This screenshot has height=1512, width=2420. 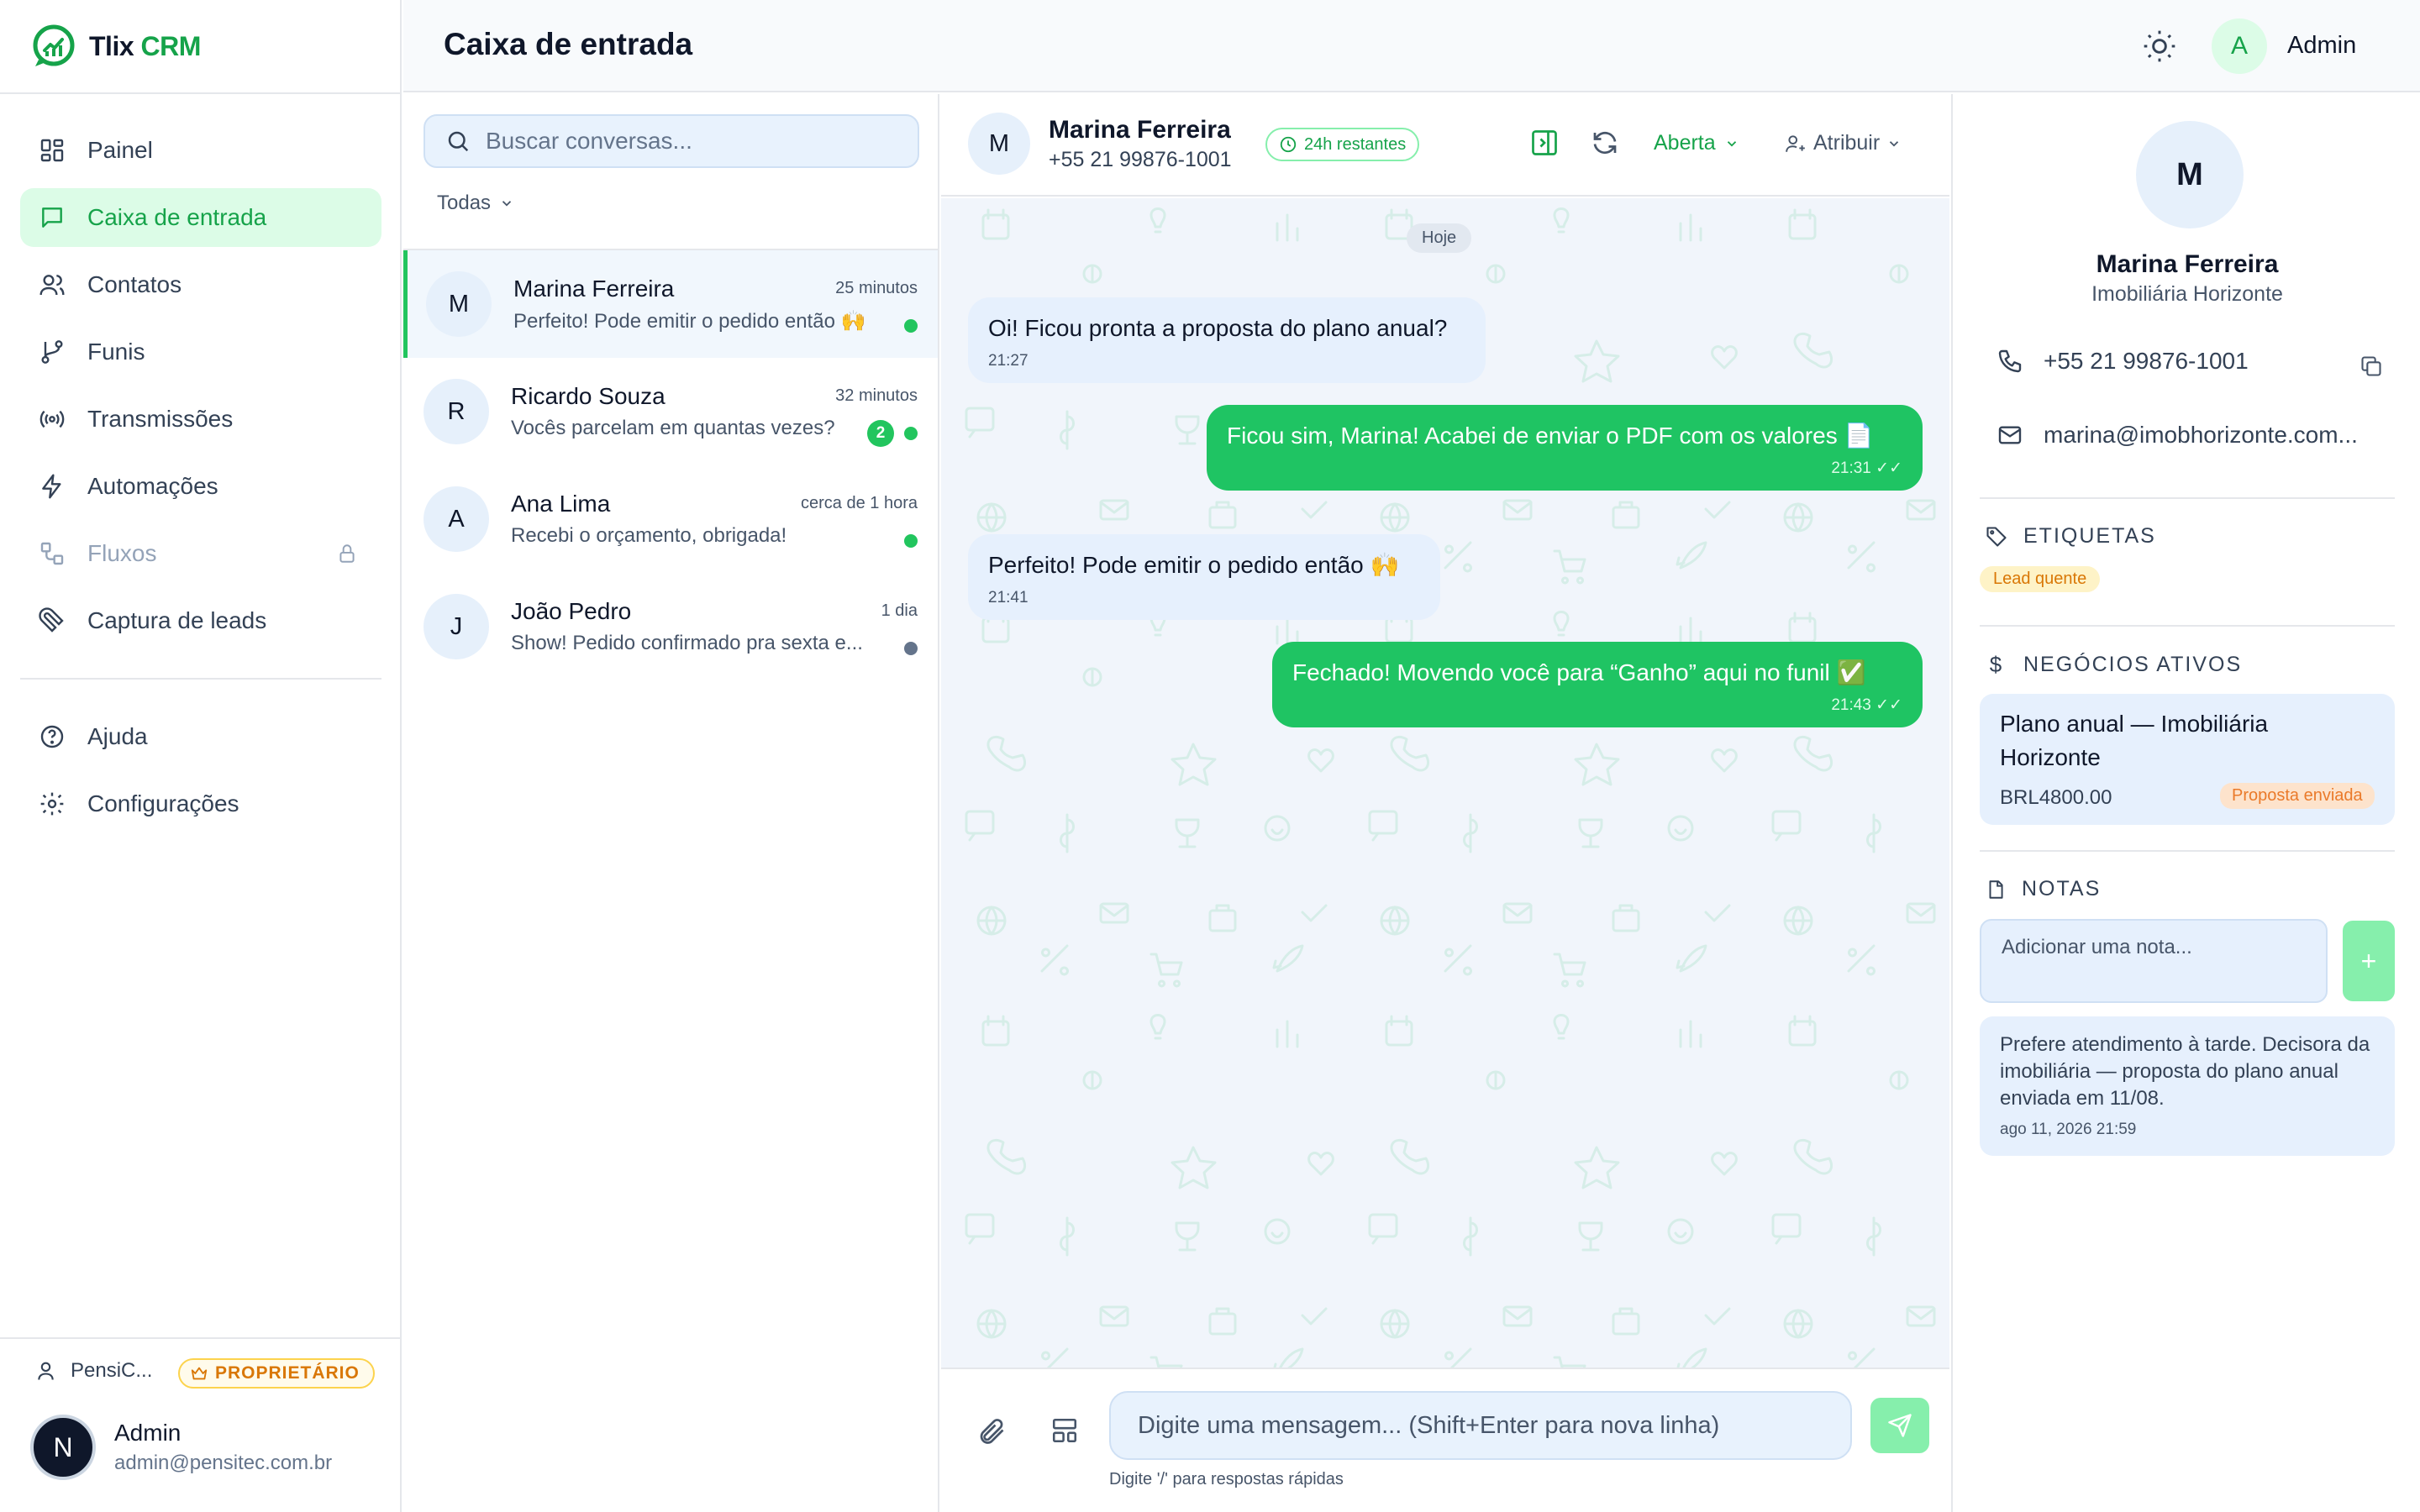 I want to click on header-user-avatar: A, so click(x=2239, y=46).